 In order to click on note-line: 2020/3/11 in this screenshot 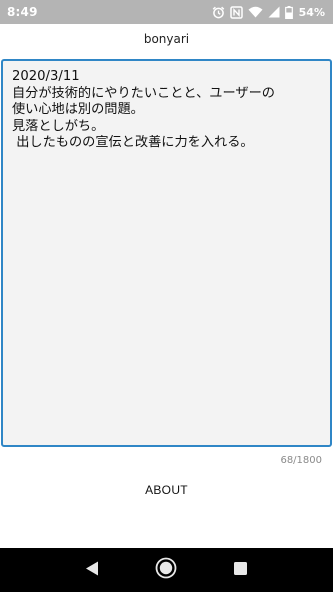, I will do `click(46, 76)`.